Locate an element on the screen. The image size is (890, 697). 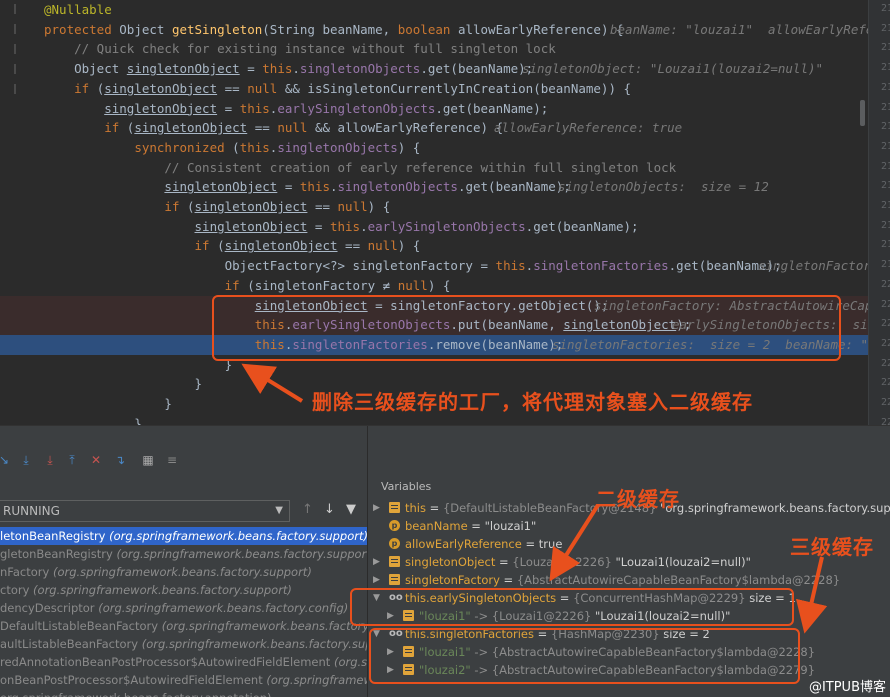
step-out-icon: ⤒ is located at coordinates (72, 460).